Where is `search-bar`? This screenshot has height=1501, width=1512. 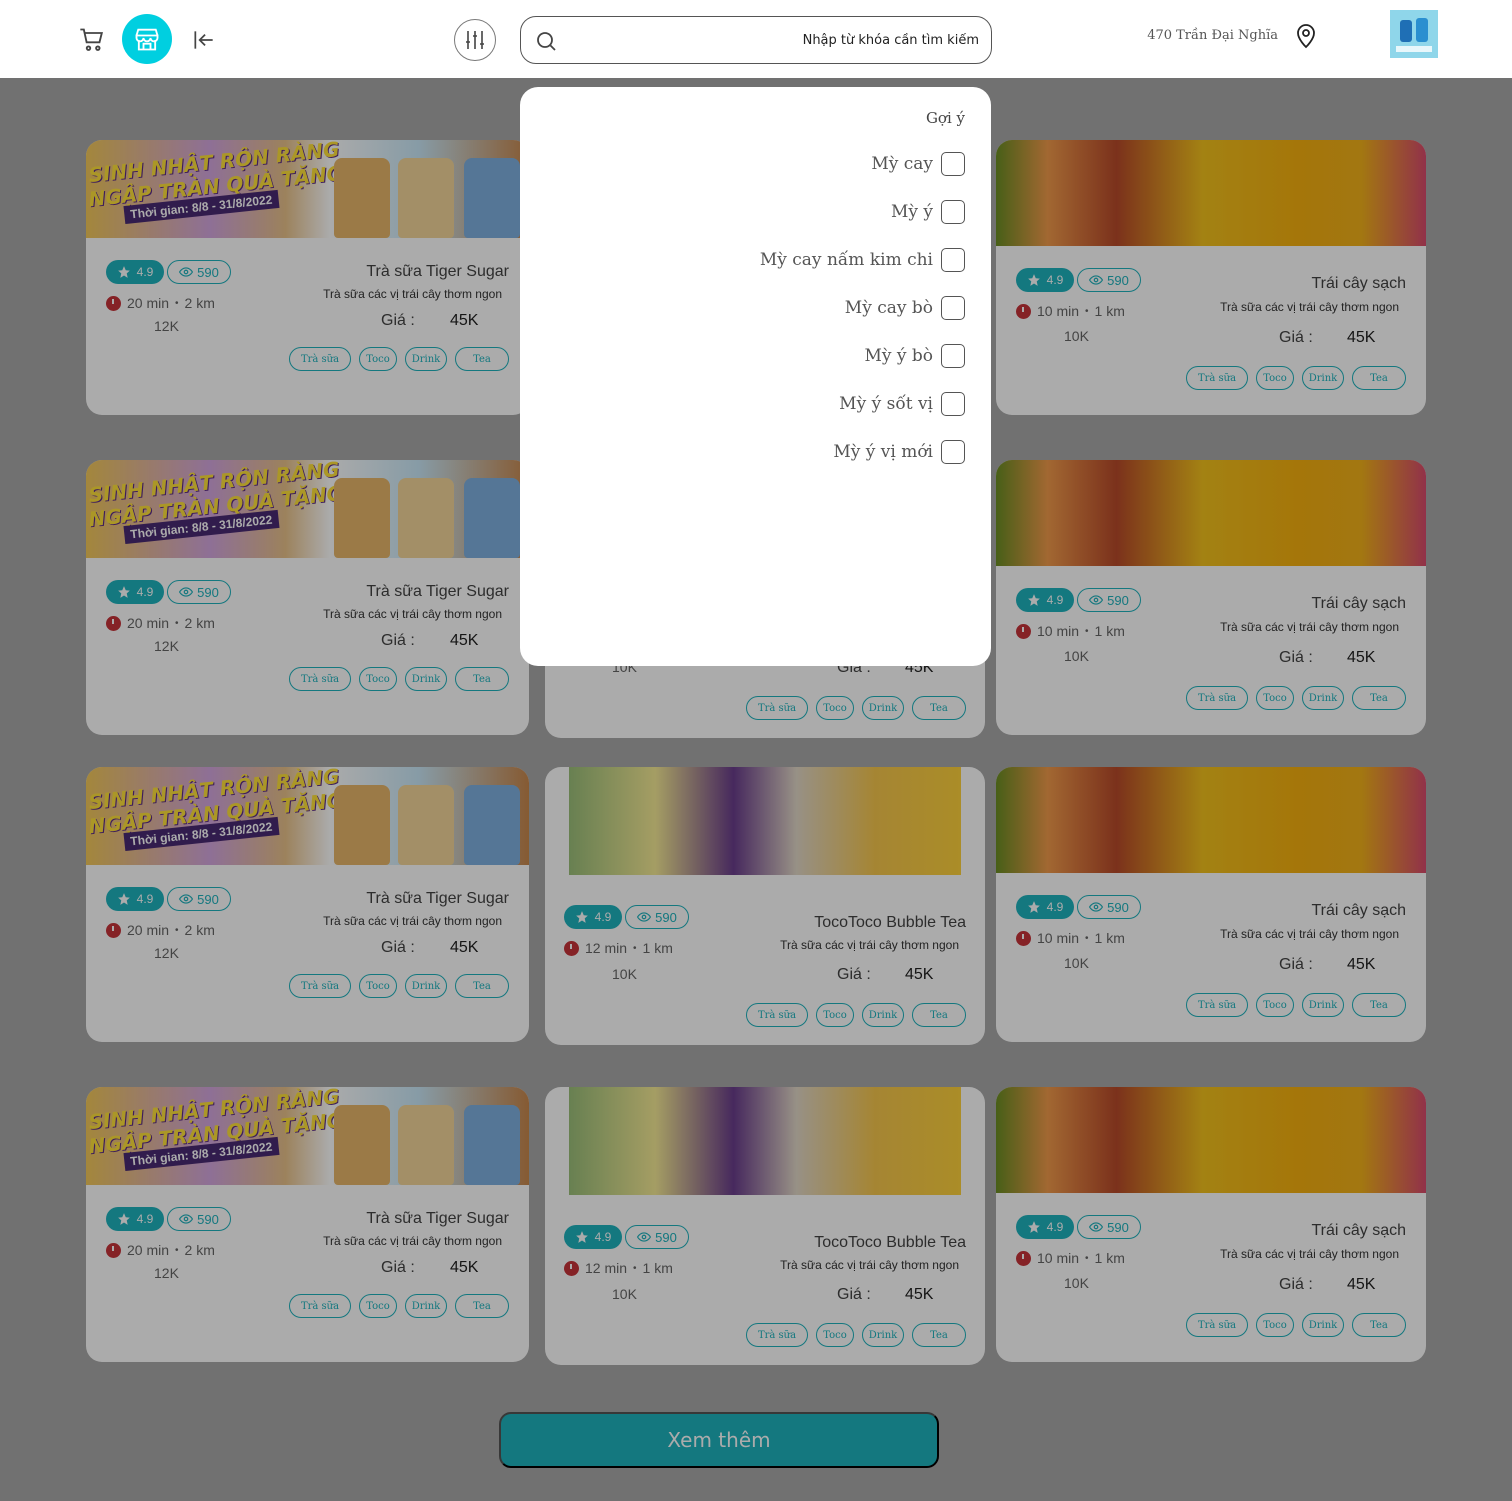
search-bar is located at coordinates (756, 40).